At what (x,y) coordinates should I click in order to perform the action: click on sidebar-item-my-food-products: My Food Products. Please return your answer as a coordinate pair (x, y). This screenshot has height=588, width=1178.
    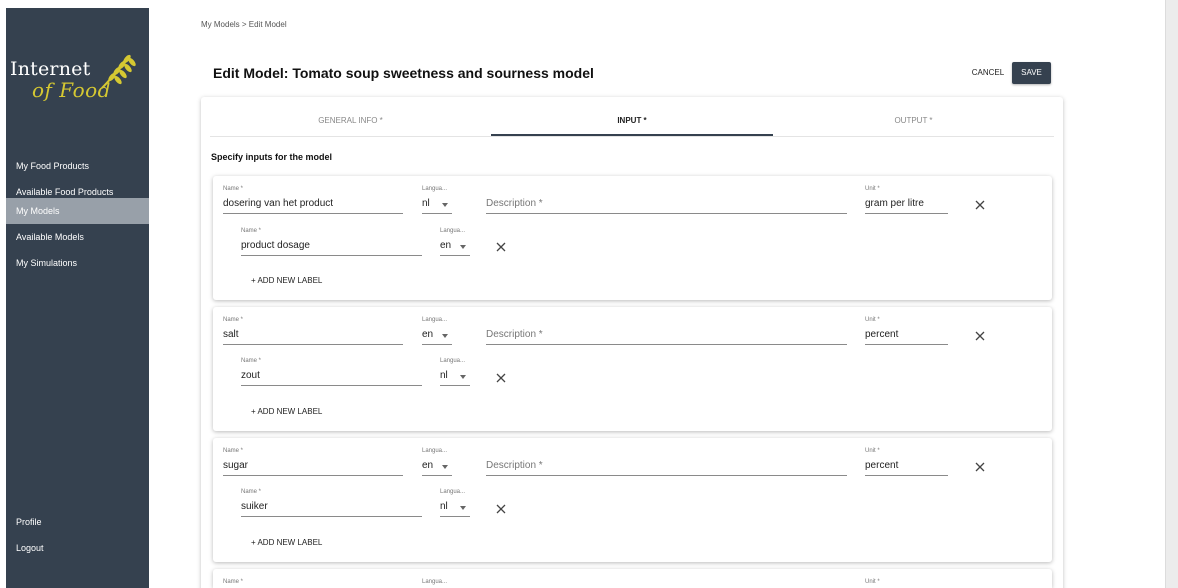
    Looking at the image, I should click on (77, 166).